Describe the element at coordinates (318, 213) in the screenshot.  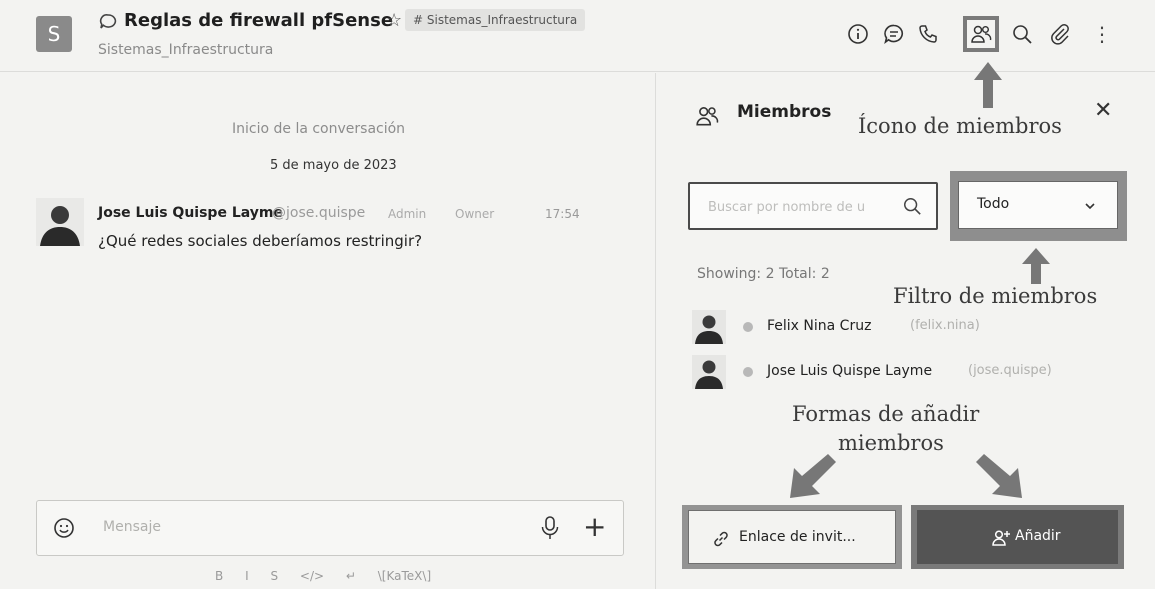
I see `message-handle: @jose.quispe` at that location.